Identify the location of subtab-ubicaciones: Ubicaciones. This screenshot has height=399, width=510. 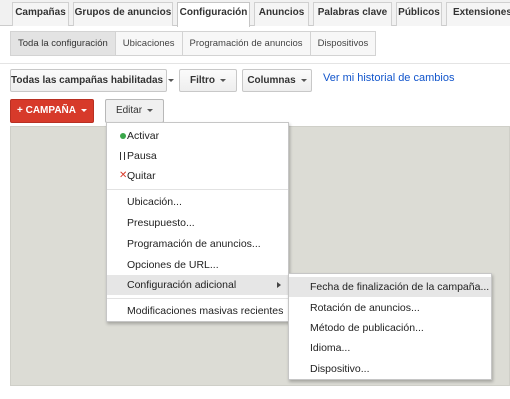
(149, 43).